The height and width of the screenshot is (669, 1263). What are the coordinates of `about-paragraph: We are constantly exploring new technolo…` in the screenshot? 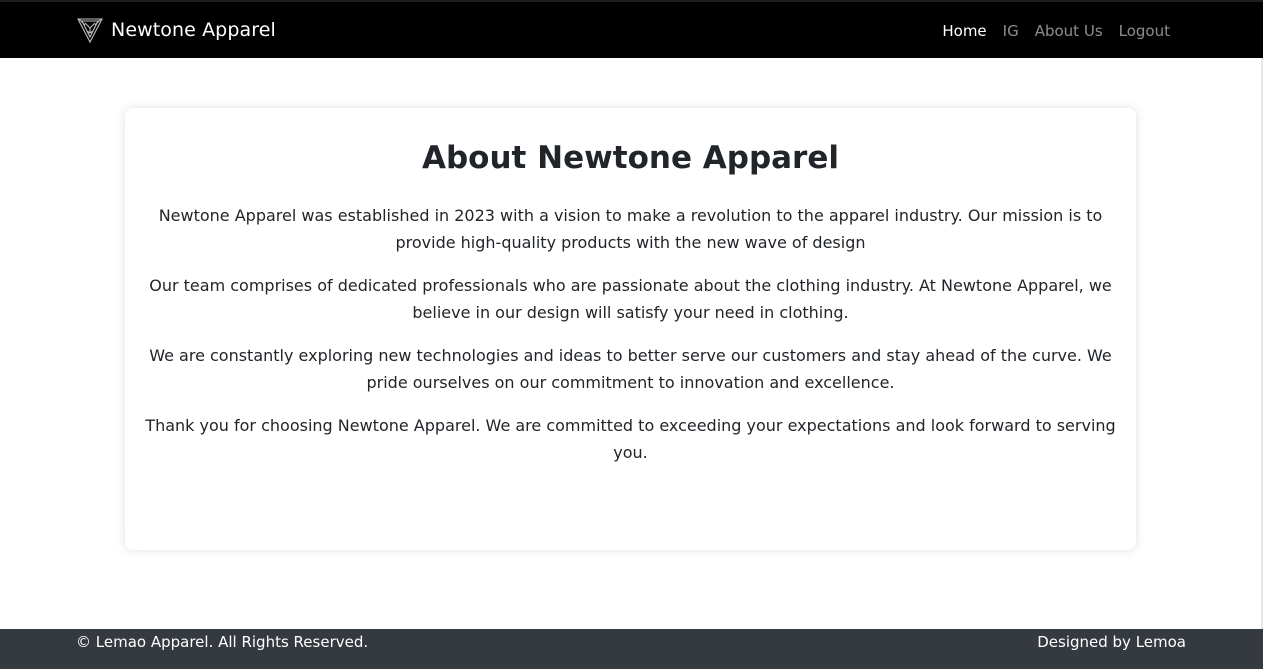 It's located at (630, 369).